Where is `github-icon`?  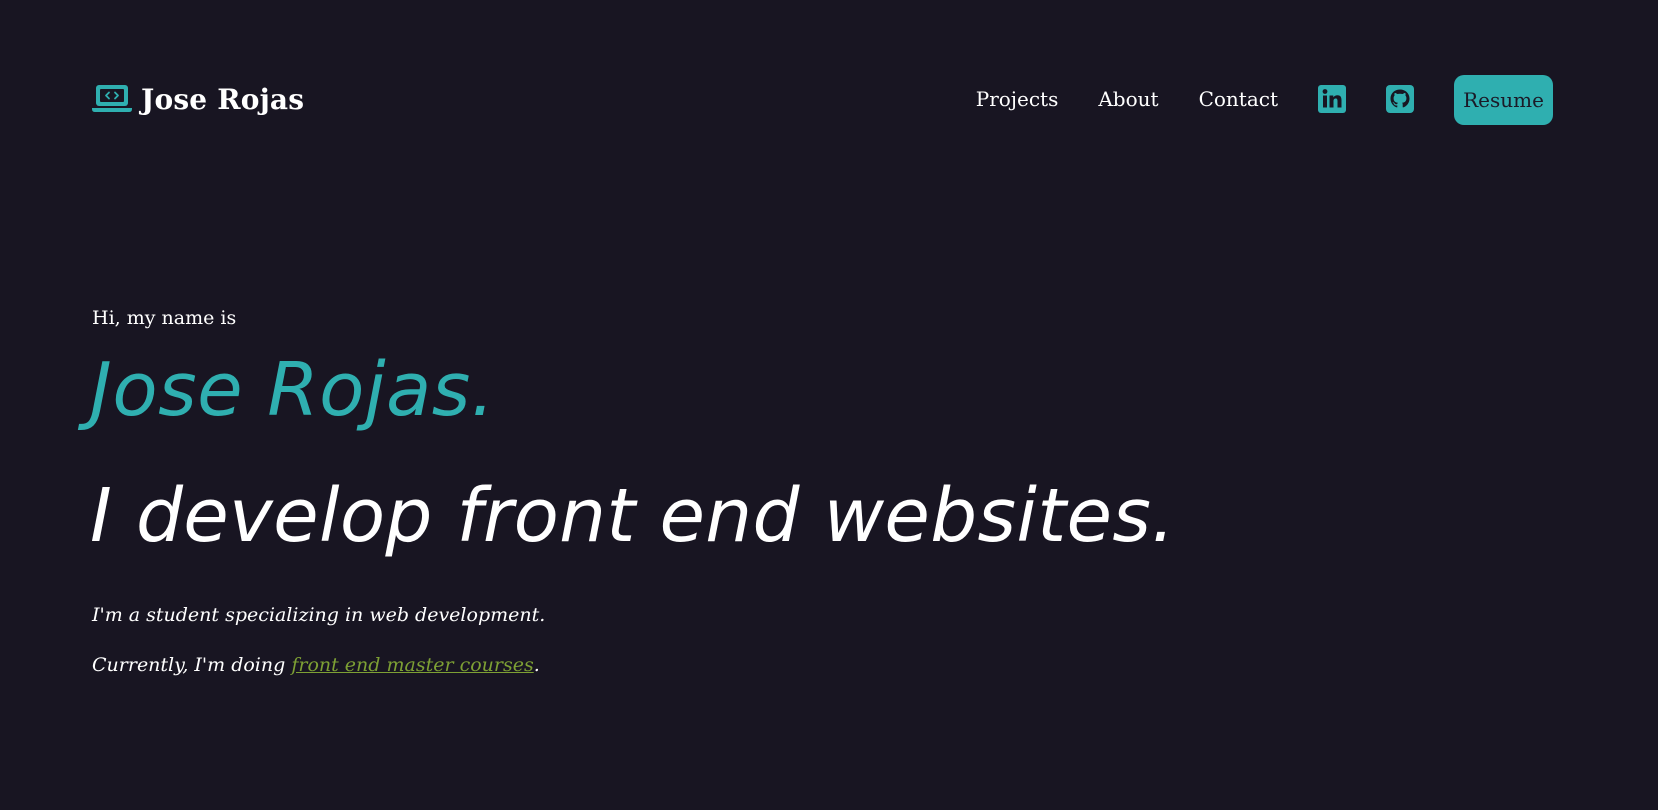 github-icon is located at coordinates (1400, 99).